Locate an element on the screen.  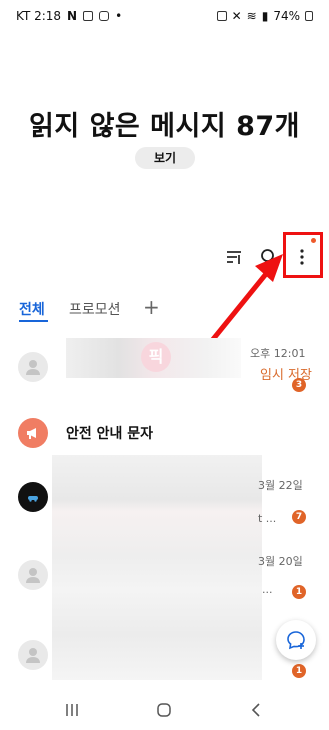
recent-apps-icon is located at coordinates (72, 711).